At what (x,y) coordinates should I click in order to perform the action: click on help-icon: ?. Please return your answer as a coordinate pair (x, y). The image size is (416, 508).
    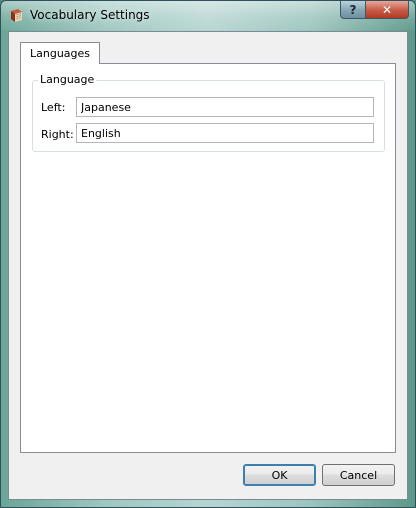
    Looking at the image, I should click on (353, 9).